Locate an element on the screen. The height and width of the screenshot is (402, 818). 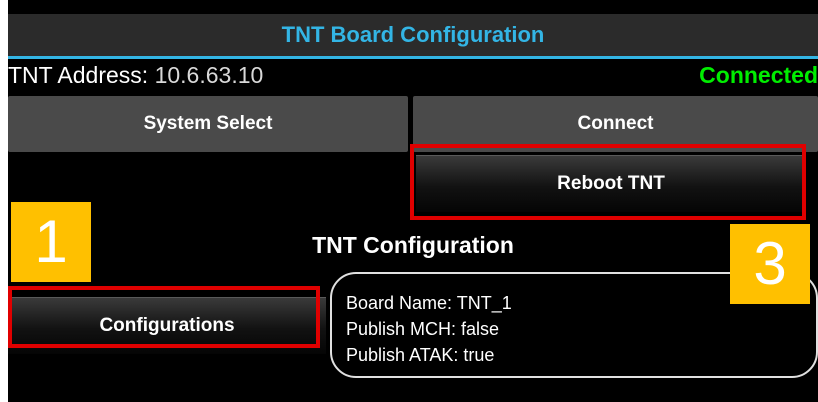
connection-status: Connected is located at coordinates (758, 75).